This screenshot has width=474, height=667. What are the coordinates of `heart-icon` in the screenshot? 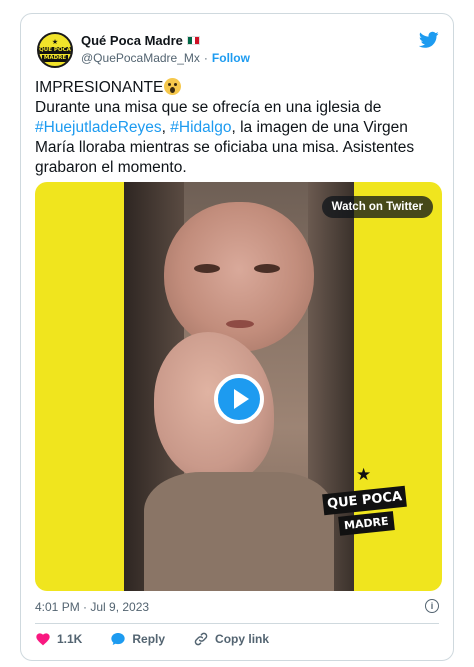 It's located at (43, 639).